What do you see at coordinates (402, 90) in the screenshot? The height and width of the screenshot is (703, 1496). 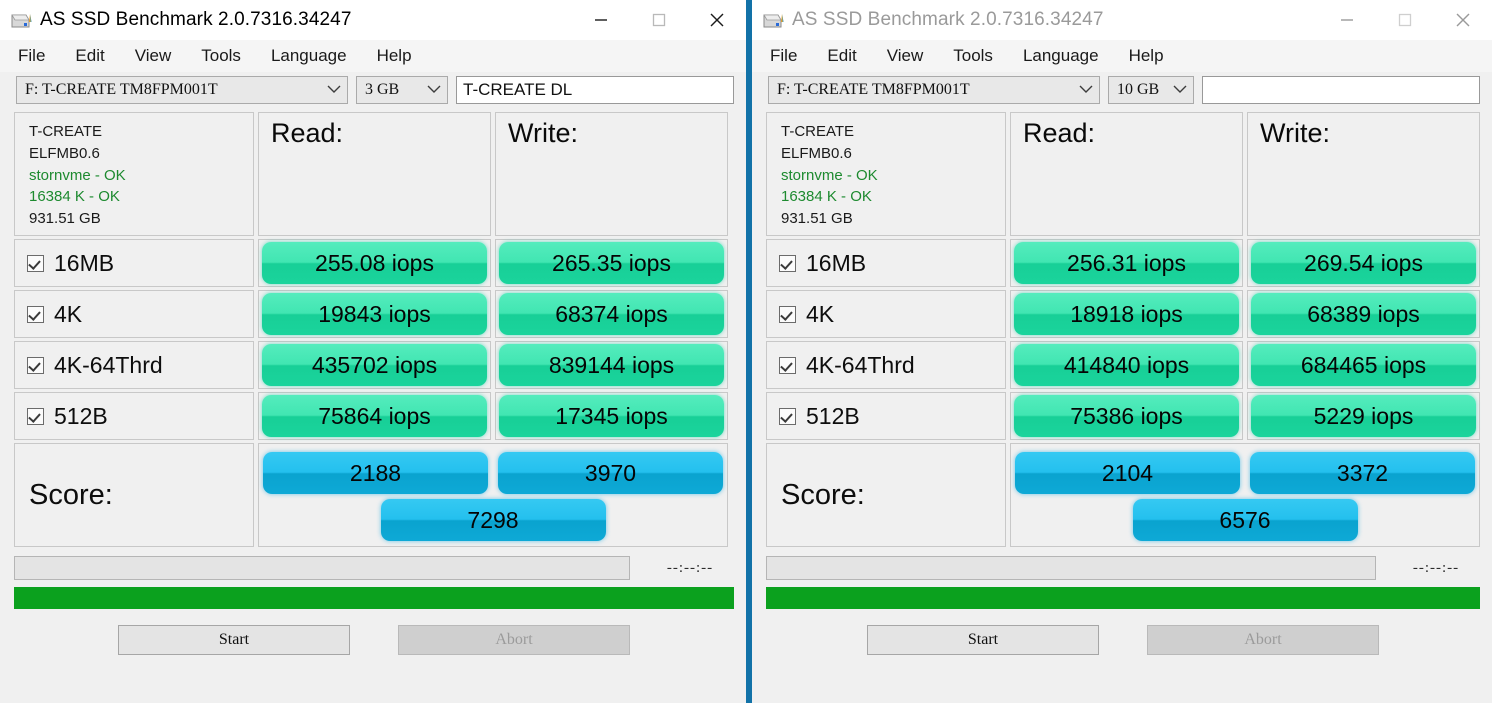 I see `size-select: 3 GB` at bounding box center [402, 90].